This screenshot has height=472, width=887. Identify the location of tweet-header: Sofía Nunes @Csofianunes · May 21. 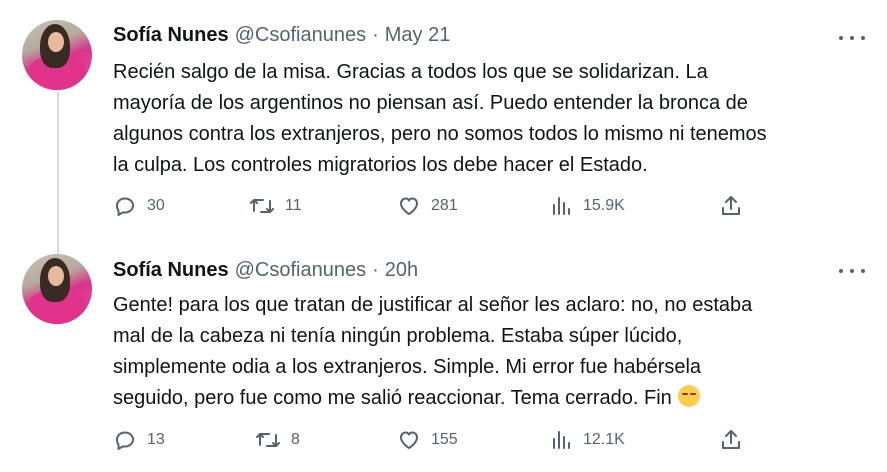
(281, 35).